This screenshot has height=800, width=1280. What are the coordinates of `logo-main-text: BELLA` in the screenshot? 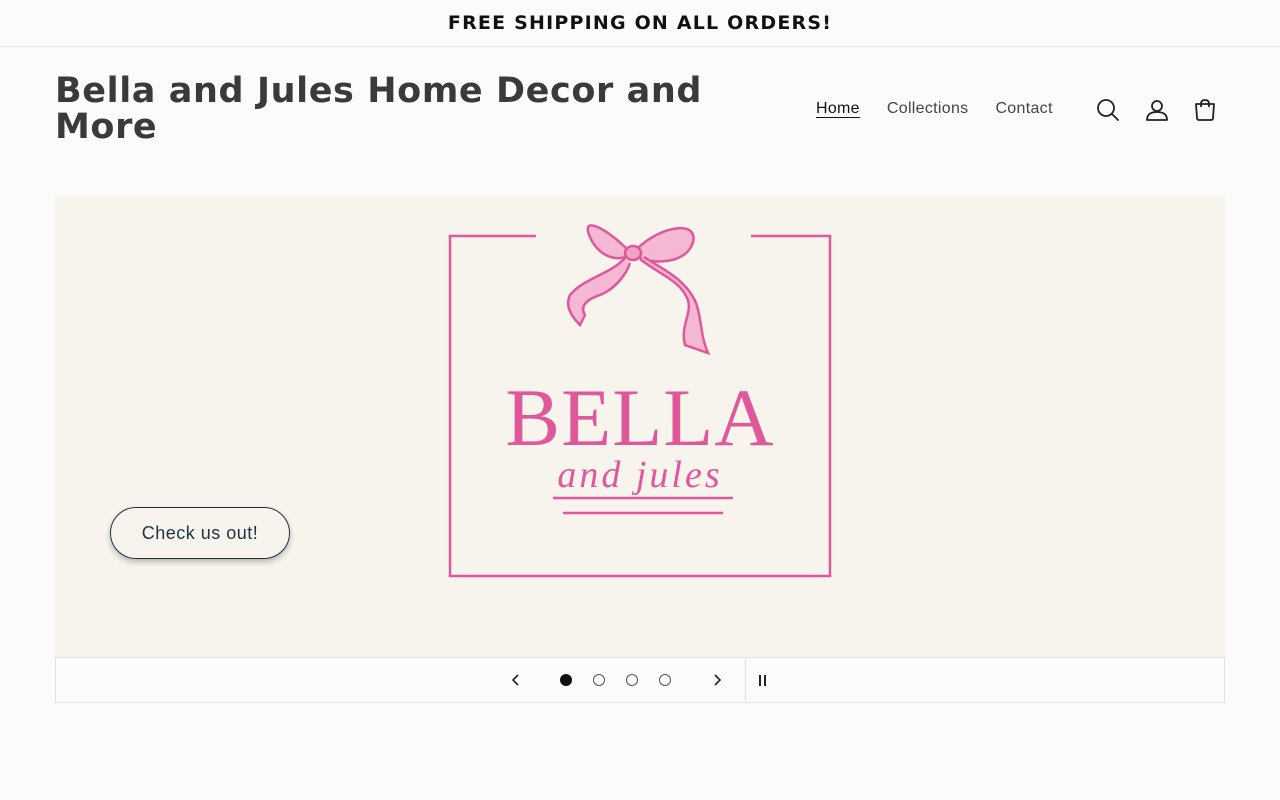 It's located at (640, 417).